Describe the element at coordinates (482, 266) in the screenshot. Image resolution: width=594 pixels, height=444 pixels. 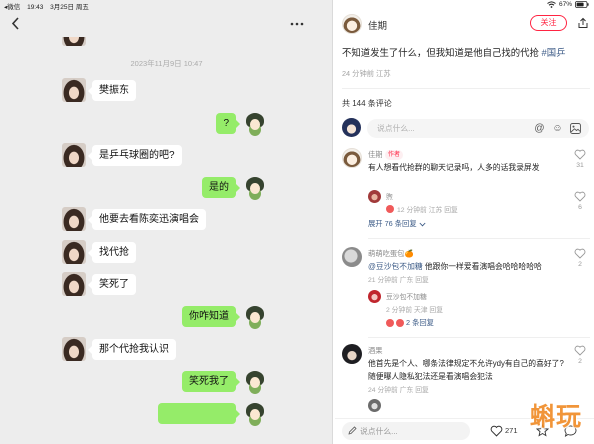
I see `comment-body: 他跟你一样爱看演唱会哈哈哈哈哈` at that location.